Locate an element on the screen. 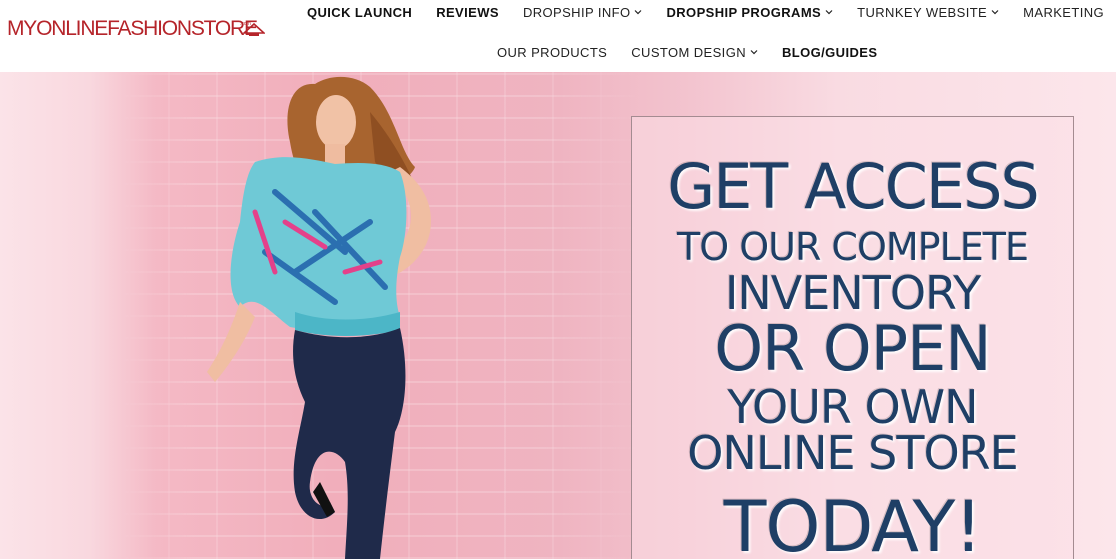 This screenshot has width=1116, height=559. promo-line: INVENTORY is located at coordinates (852, 293).